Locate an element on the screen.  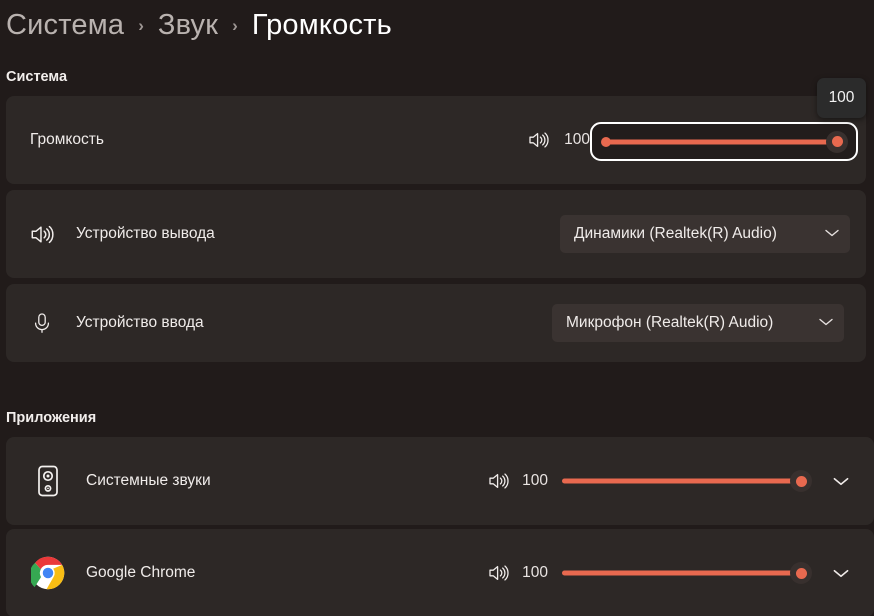
breadcrumb-item-system: Система is located at coordinates (65, 25).